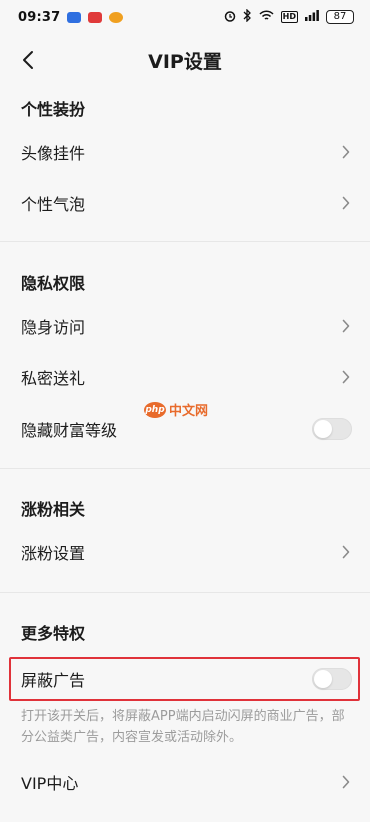  What do you see at coordinates (340, 17) in the screenshot?
I see `battery-indicator: 87` at bounding box center [340, 17].